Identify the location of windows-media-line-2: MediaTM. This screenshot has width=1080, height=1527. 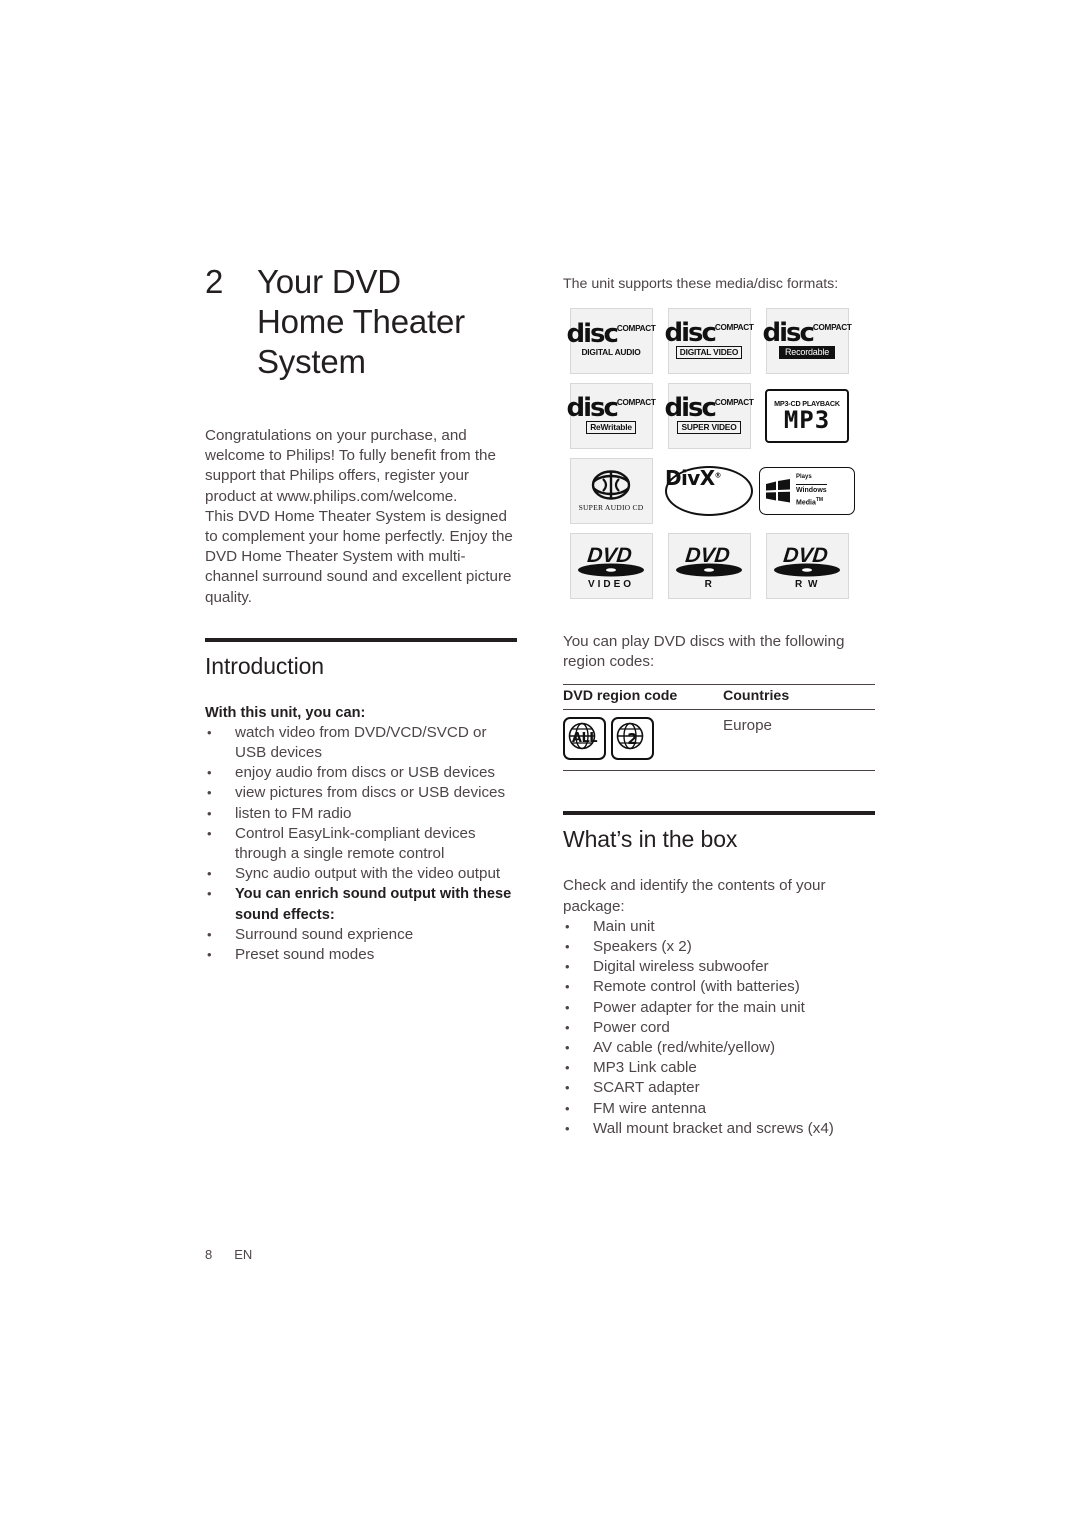
(811, 502).